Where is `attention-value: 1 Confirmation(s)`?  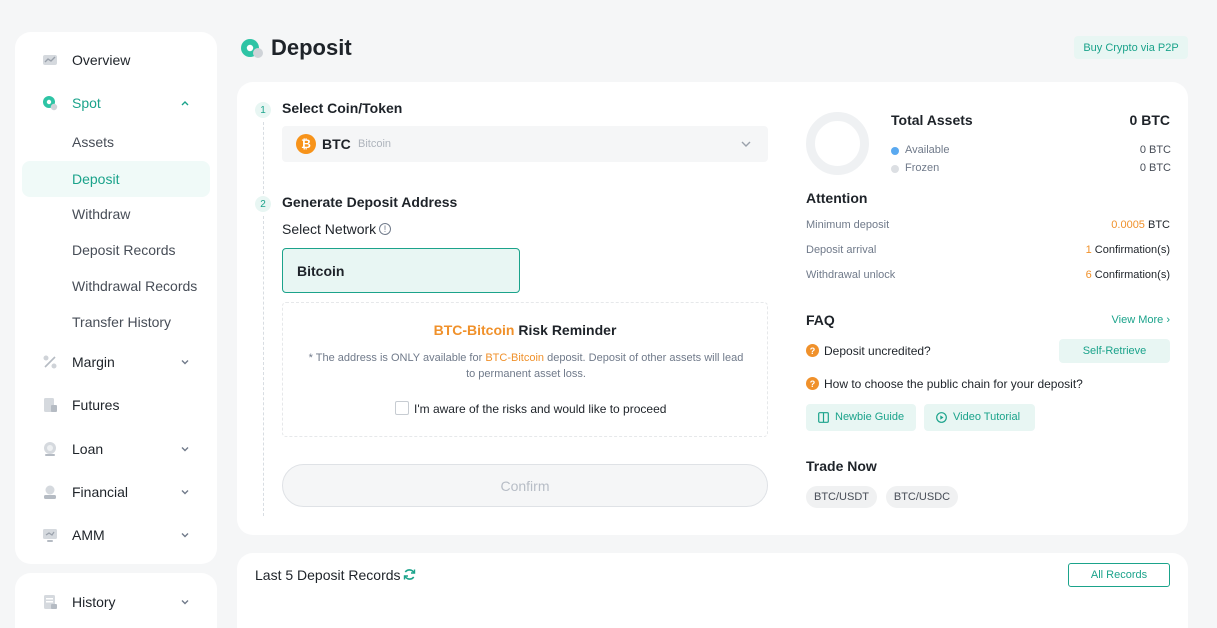
attention-value: 1 Confirmation(s) is located at coordinates (1128, 250).